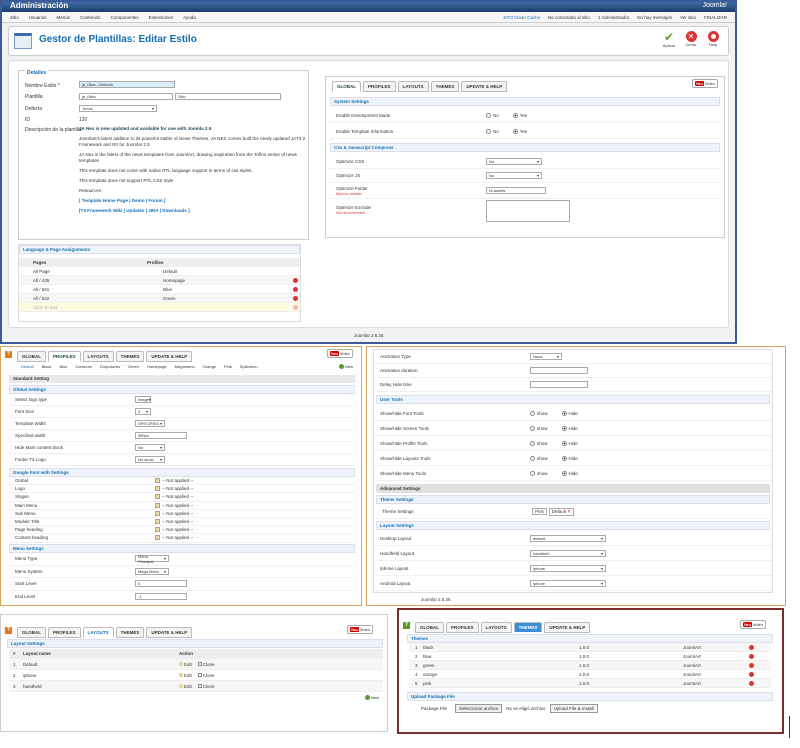 This screenshot has height=748, width=800. Describe the element at coordinates (691, 39) in the screenshot. I see `close-button: ✕ Cerrar` at that location.